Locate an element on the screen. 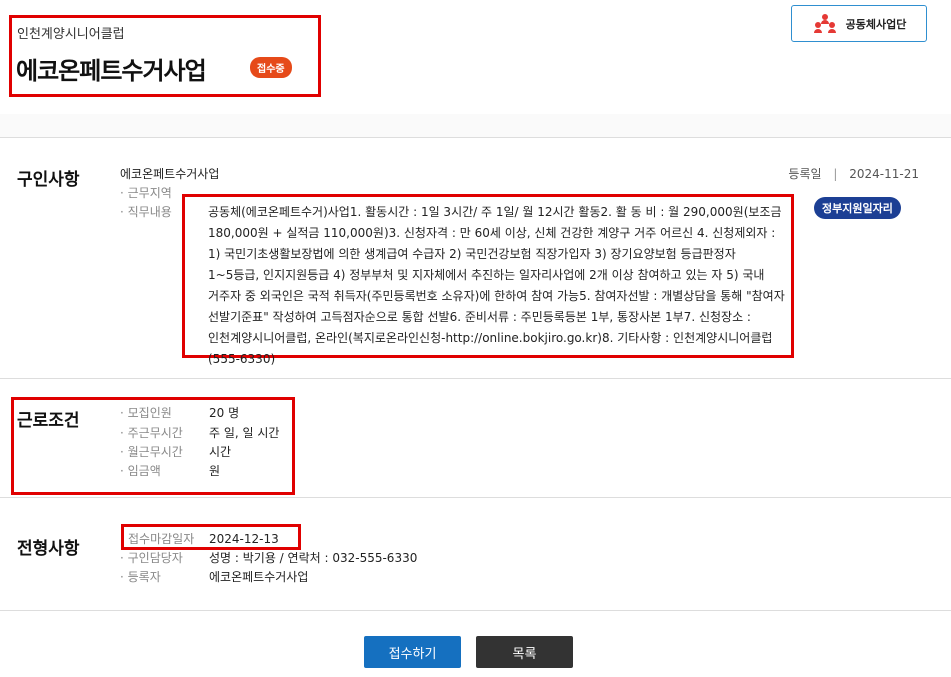  condition-value: 시간 is located at coordinates (220, 452).